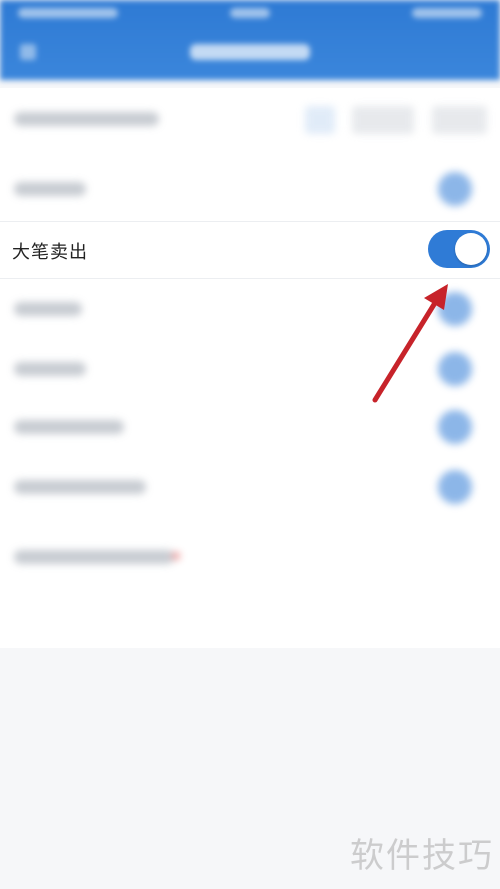 Image resolution: width=500 pixels, height=889 pixels. I want to click on setting-label: 大笔卖出, so click(50, 252).